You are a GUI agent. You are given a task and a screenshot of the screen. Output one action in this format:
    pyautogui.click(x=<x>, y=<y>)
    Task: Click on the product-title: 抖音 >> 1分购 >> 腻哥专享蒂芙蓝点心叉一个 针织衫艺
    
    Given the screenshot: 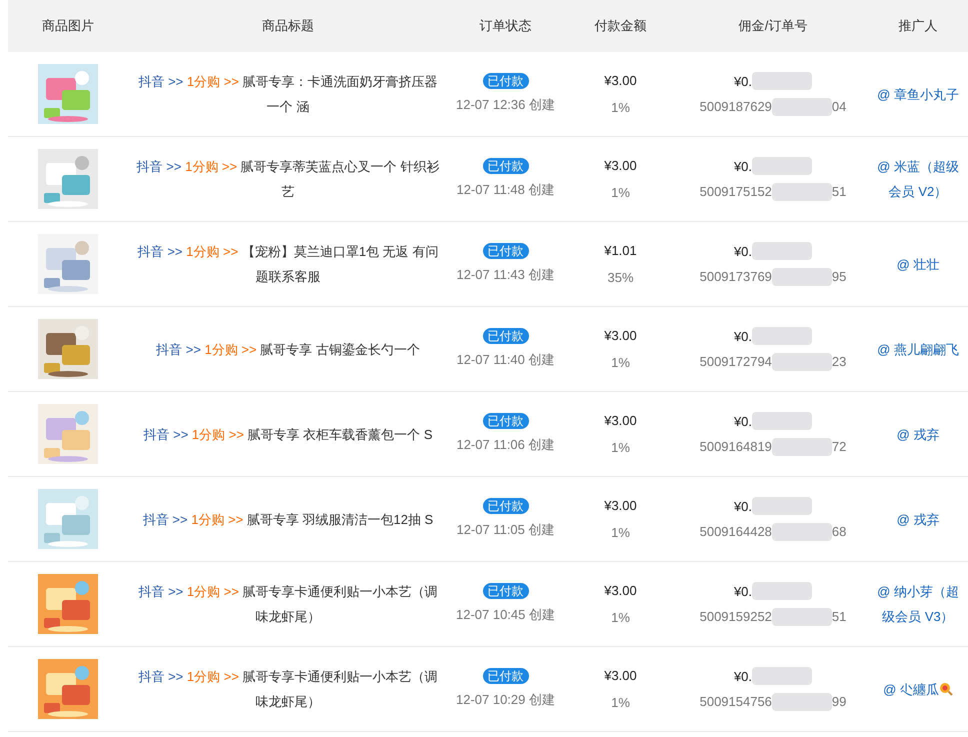 What is the action you would take?
    pyautogui.click(x=288, y=179)
    